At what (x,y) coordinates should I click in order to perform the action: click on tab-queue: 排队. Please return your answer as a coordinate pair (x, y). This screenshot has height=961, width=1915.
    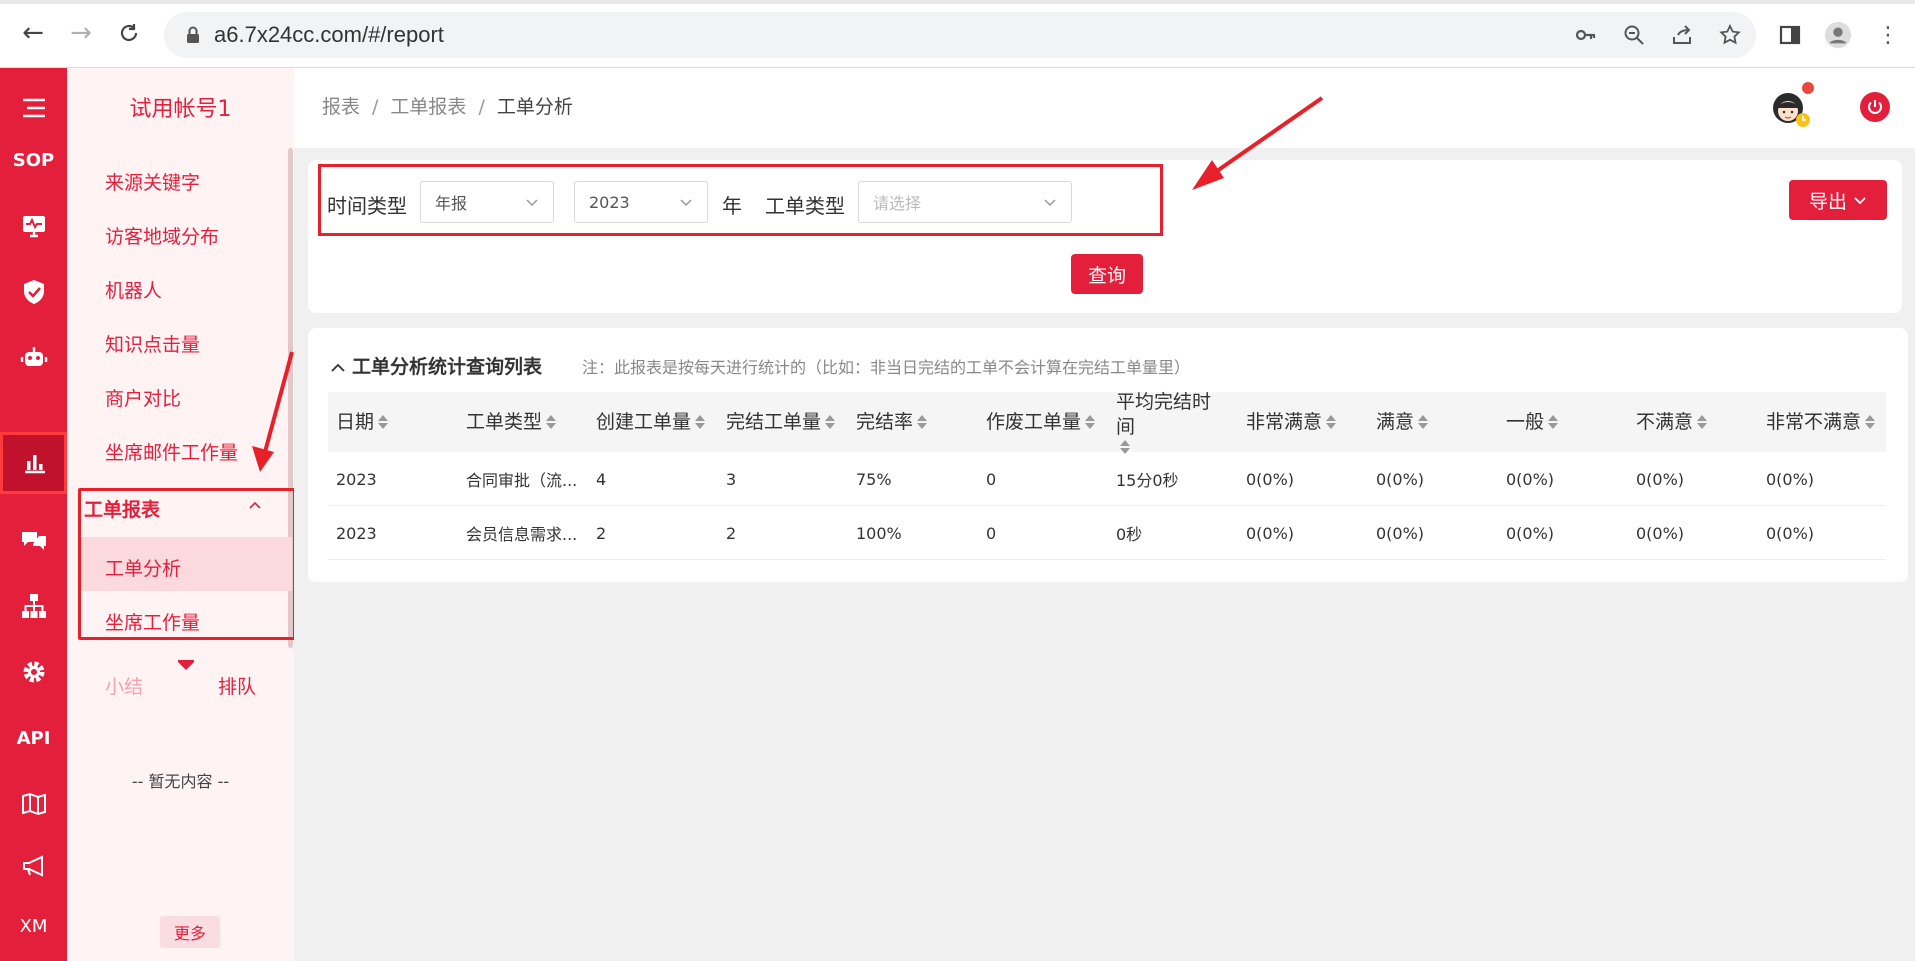
    Looking at the image, I should click on (237, 685).